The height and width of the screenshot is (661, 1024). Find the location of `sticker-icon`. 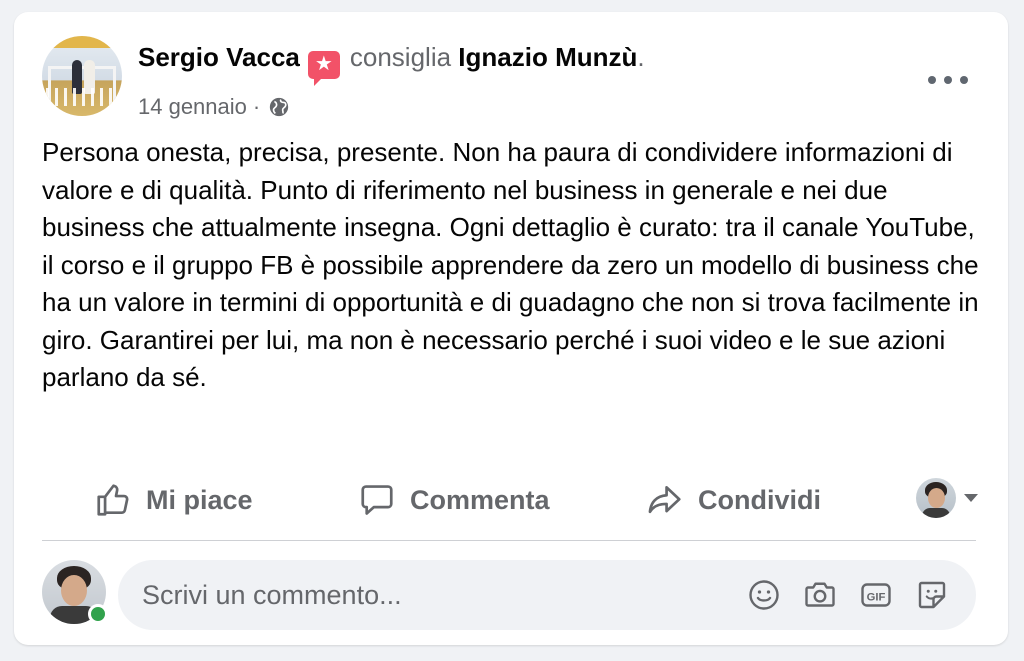

sticker-icon is located at coordinates (932, 595).